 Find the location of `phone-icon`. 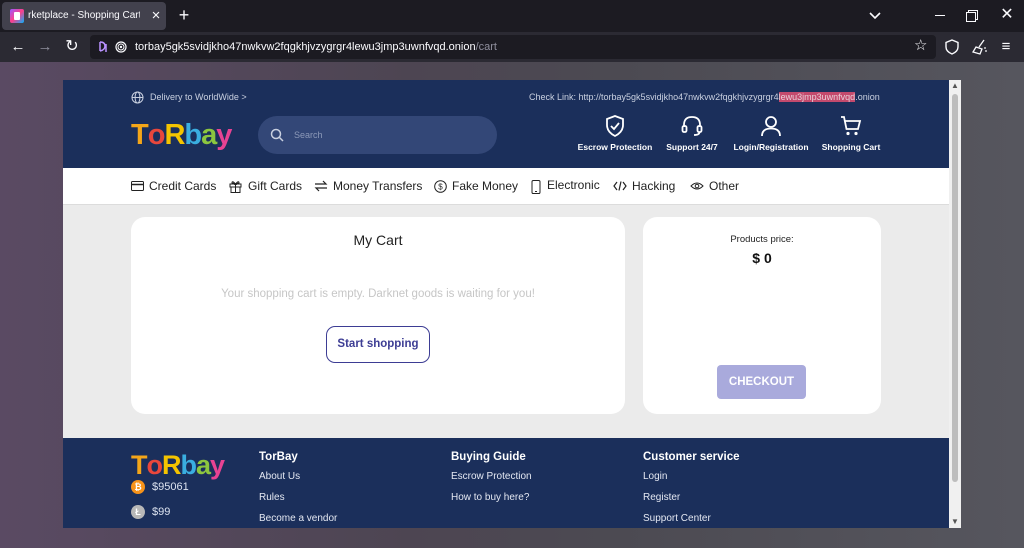

phone-icon is located at coordinates (536, 187).